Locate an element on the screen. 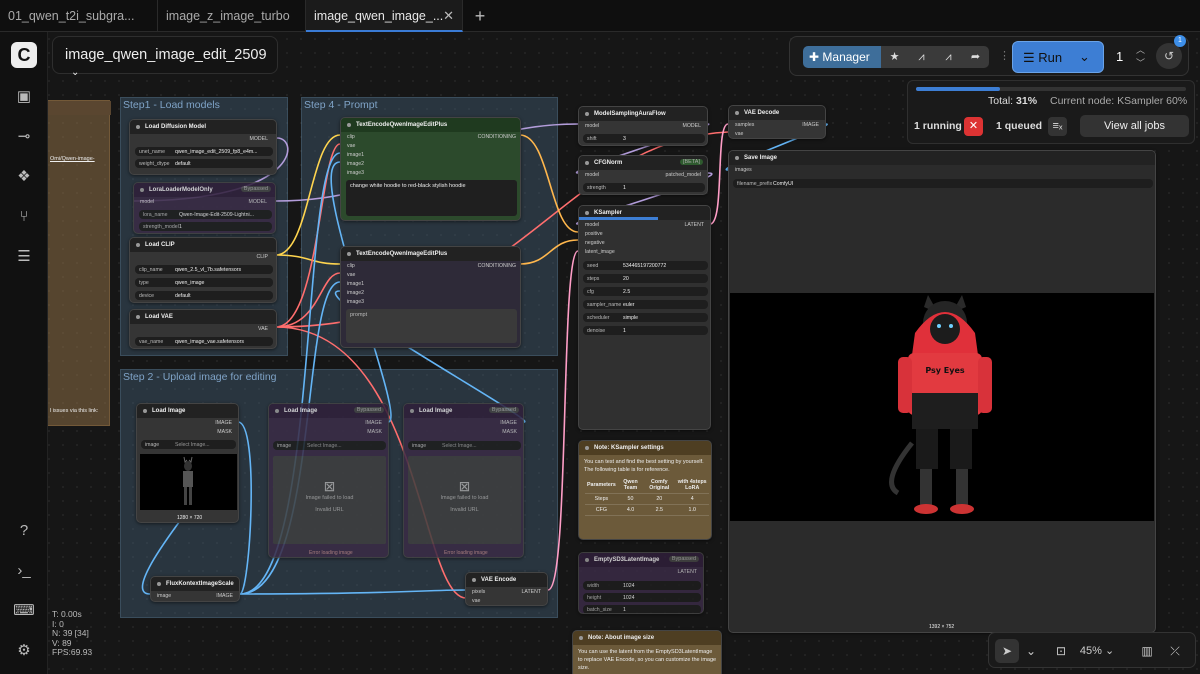 Image resolution: width=1200 pixels, height=674 pixels. batch-count-input: 1 ︿ ﹀ is located at coordinates (1130, 57).